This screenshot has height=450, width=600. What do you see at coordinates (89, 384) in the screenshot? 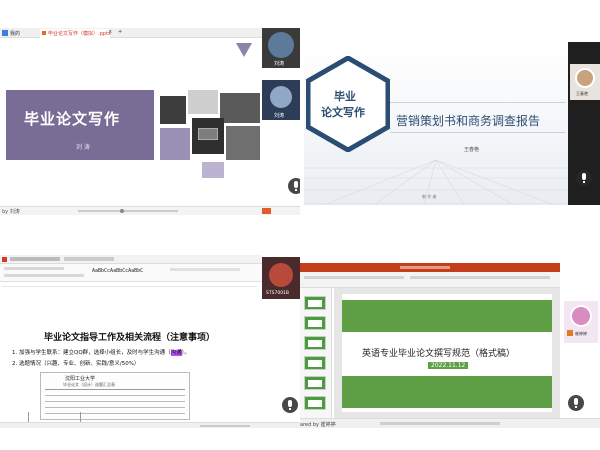
I see `form-title: 毕业论文（设计）选题汇总表` at bounding box center [89, 384].